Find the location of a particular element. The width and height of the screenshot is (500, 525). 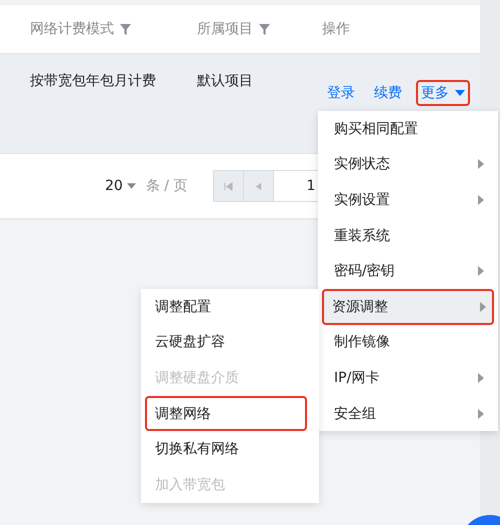

menu-item: 调整网络 is located at coordinates (226, 414).